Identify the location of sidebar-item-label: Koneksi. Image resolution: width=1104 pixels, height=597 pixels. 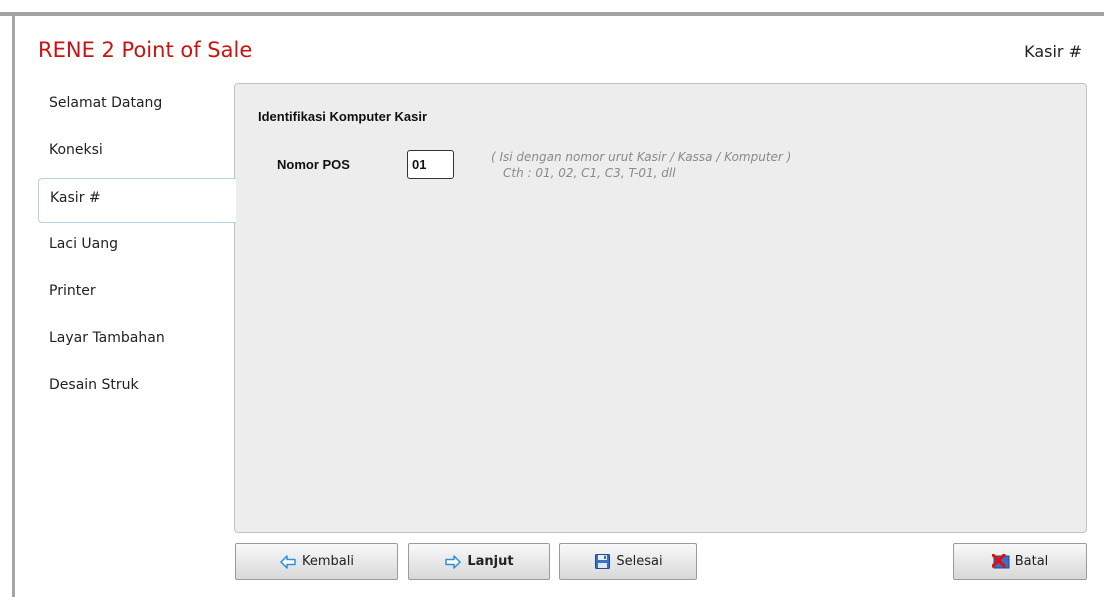
(76, 150).